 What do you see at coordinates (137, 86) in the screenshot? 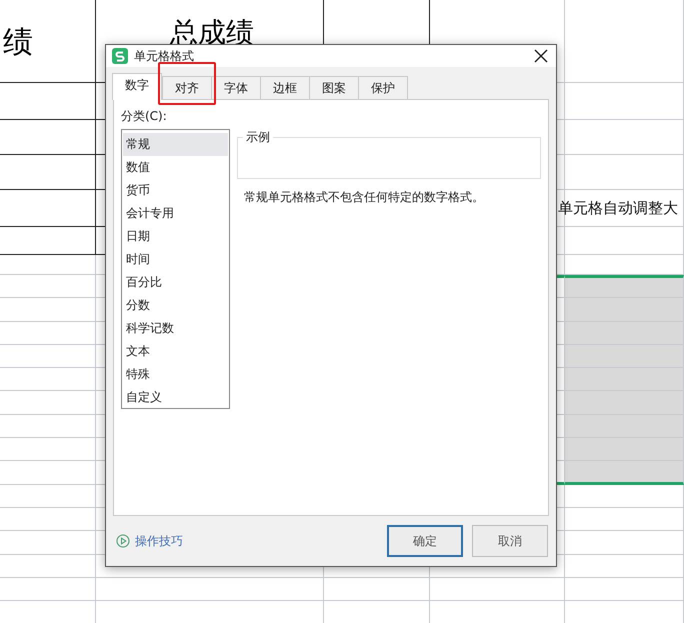
I see `tab: 数字` at bounding box center [137, 86].